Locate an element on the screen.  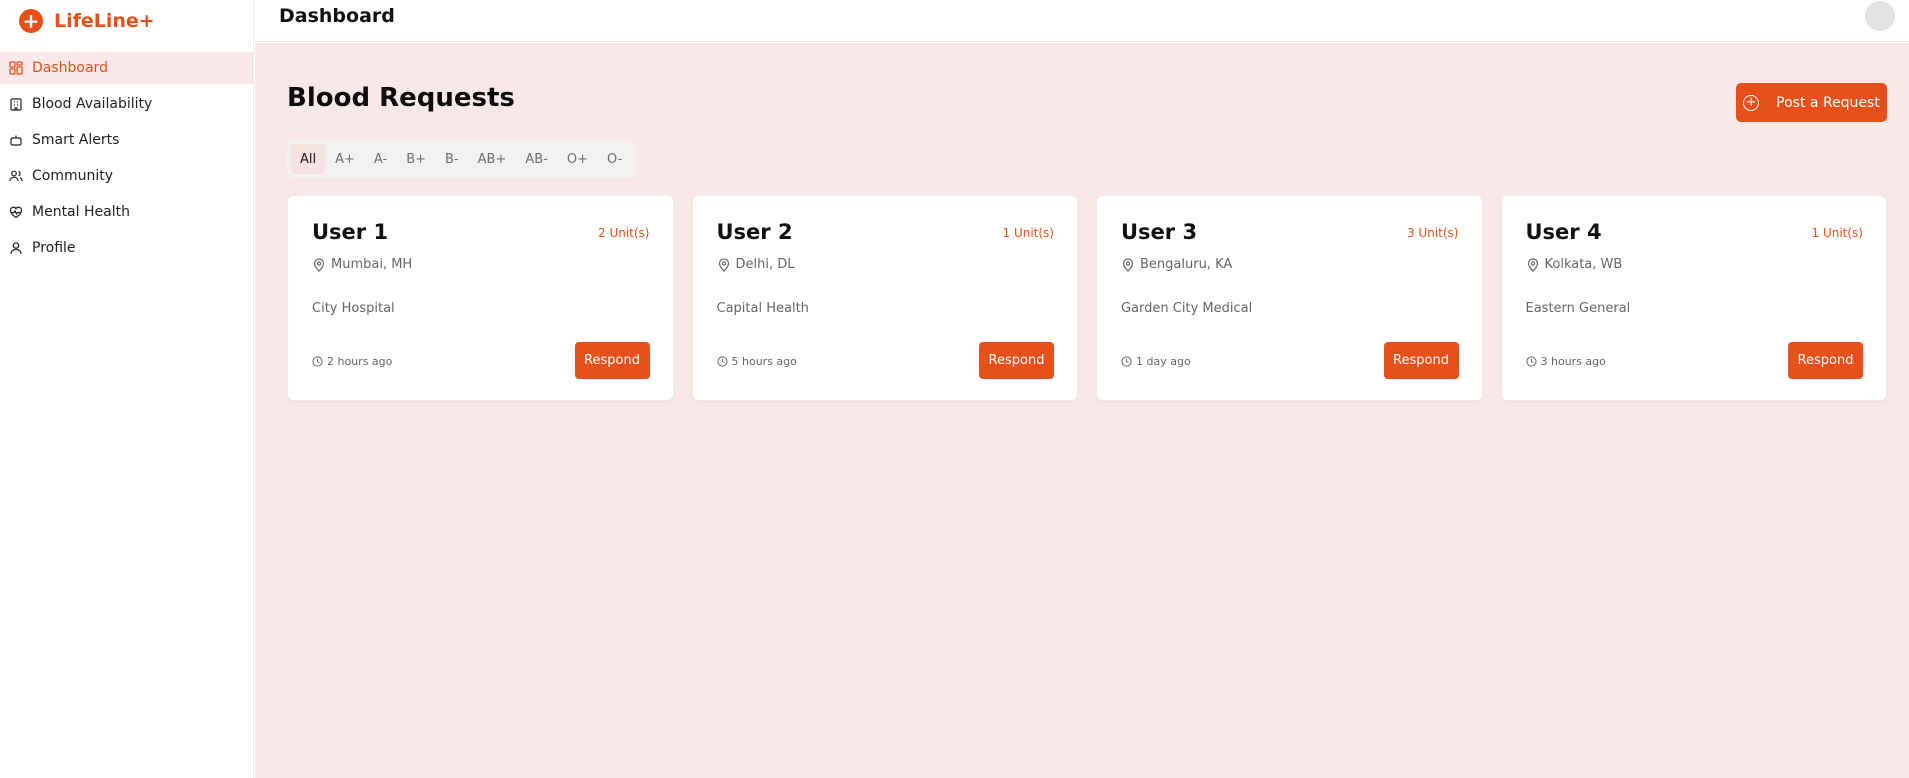
sidebar-item-label: Community is located at coordinates (73, 176).